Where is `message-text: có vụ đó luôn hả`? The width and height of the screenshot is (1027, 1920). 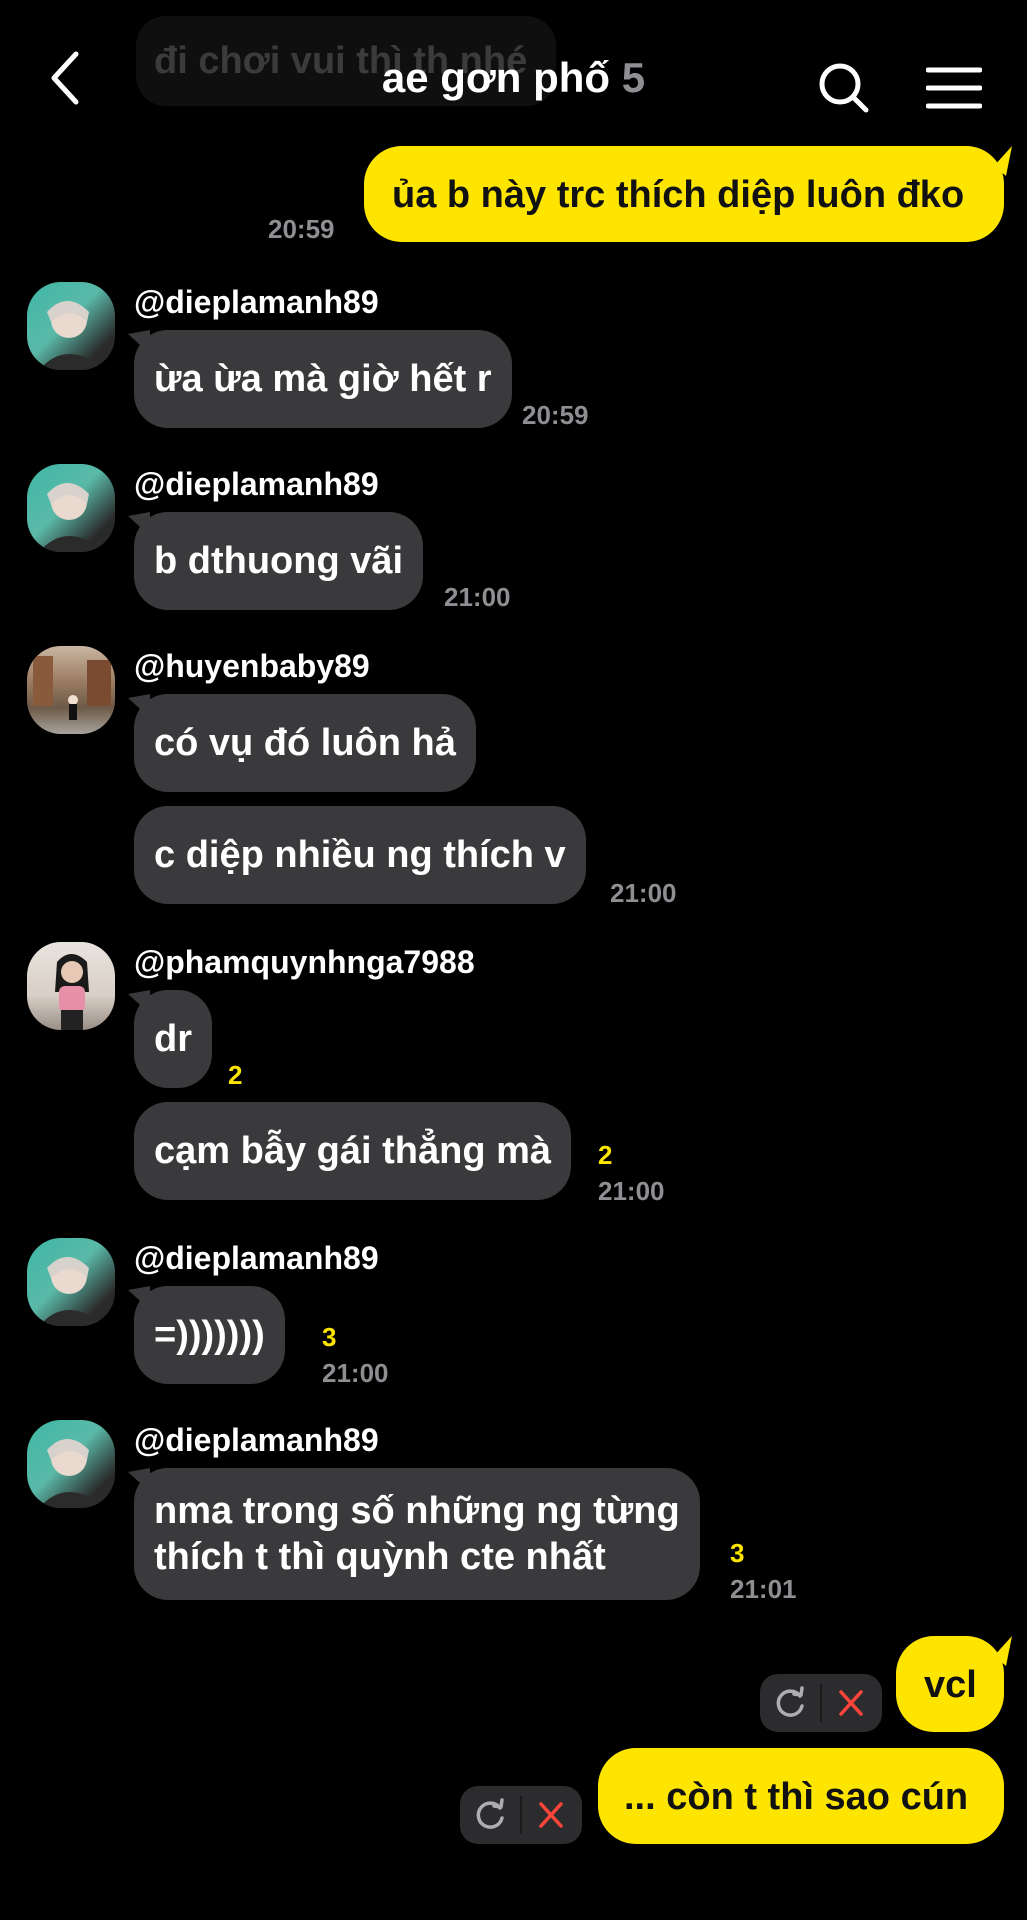 message-text: có vụ đó luôn hả is located at coordinates (305, 743).